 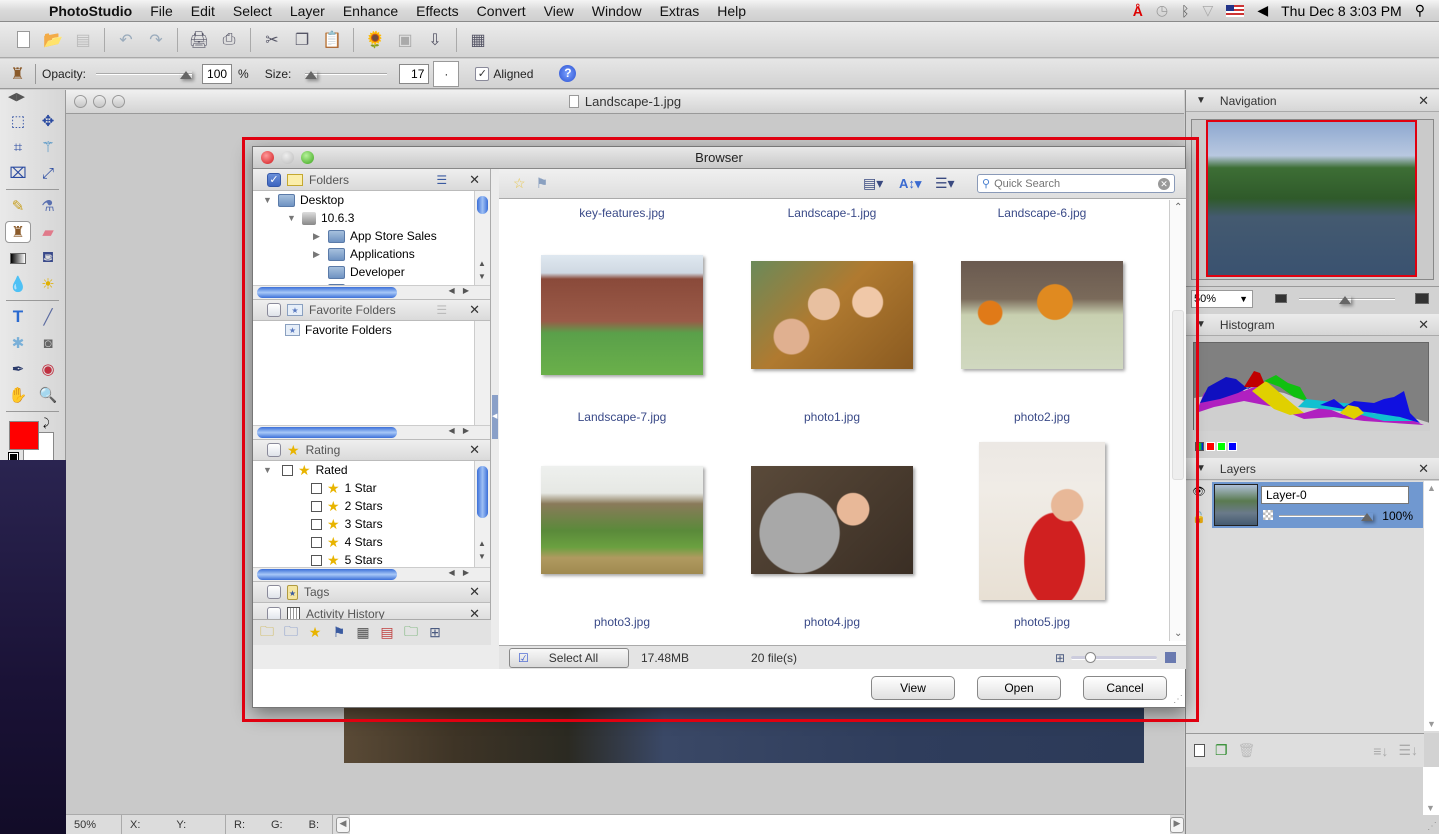 I want to click on tree-item-desktop: ▼ Desktop, so click(x=371, y=200).